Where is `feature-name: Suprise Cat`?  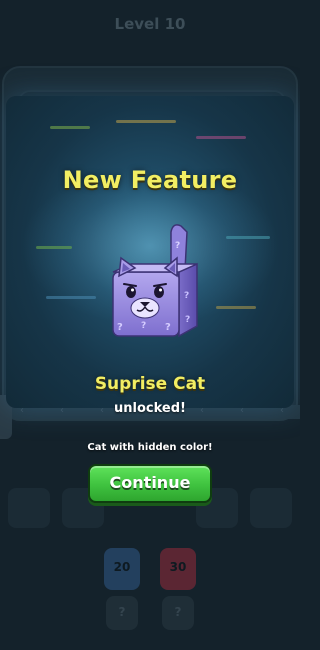 feature-name: Suprise Cat is located at coordinates (150, 384).